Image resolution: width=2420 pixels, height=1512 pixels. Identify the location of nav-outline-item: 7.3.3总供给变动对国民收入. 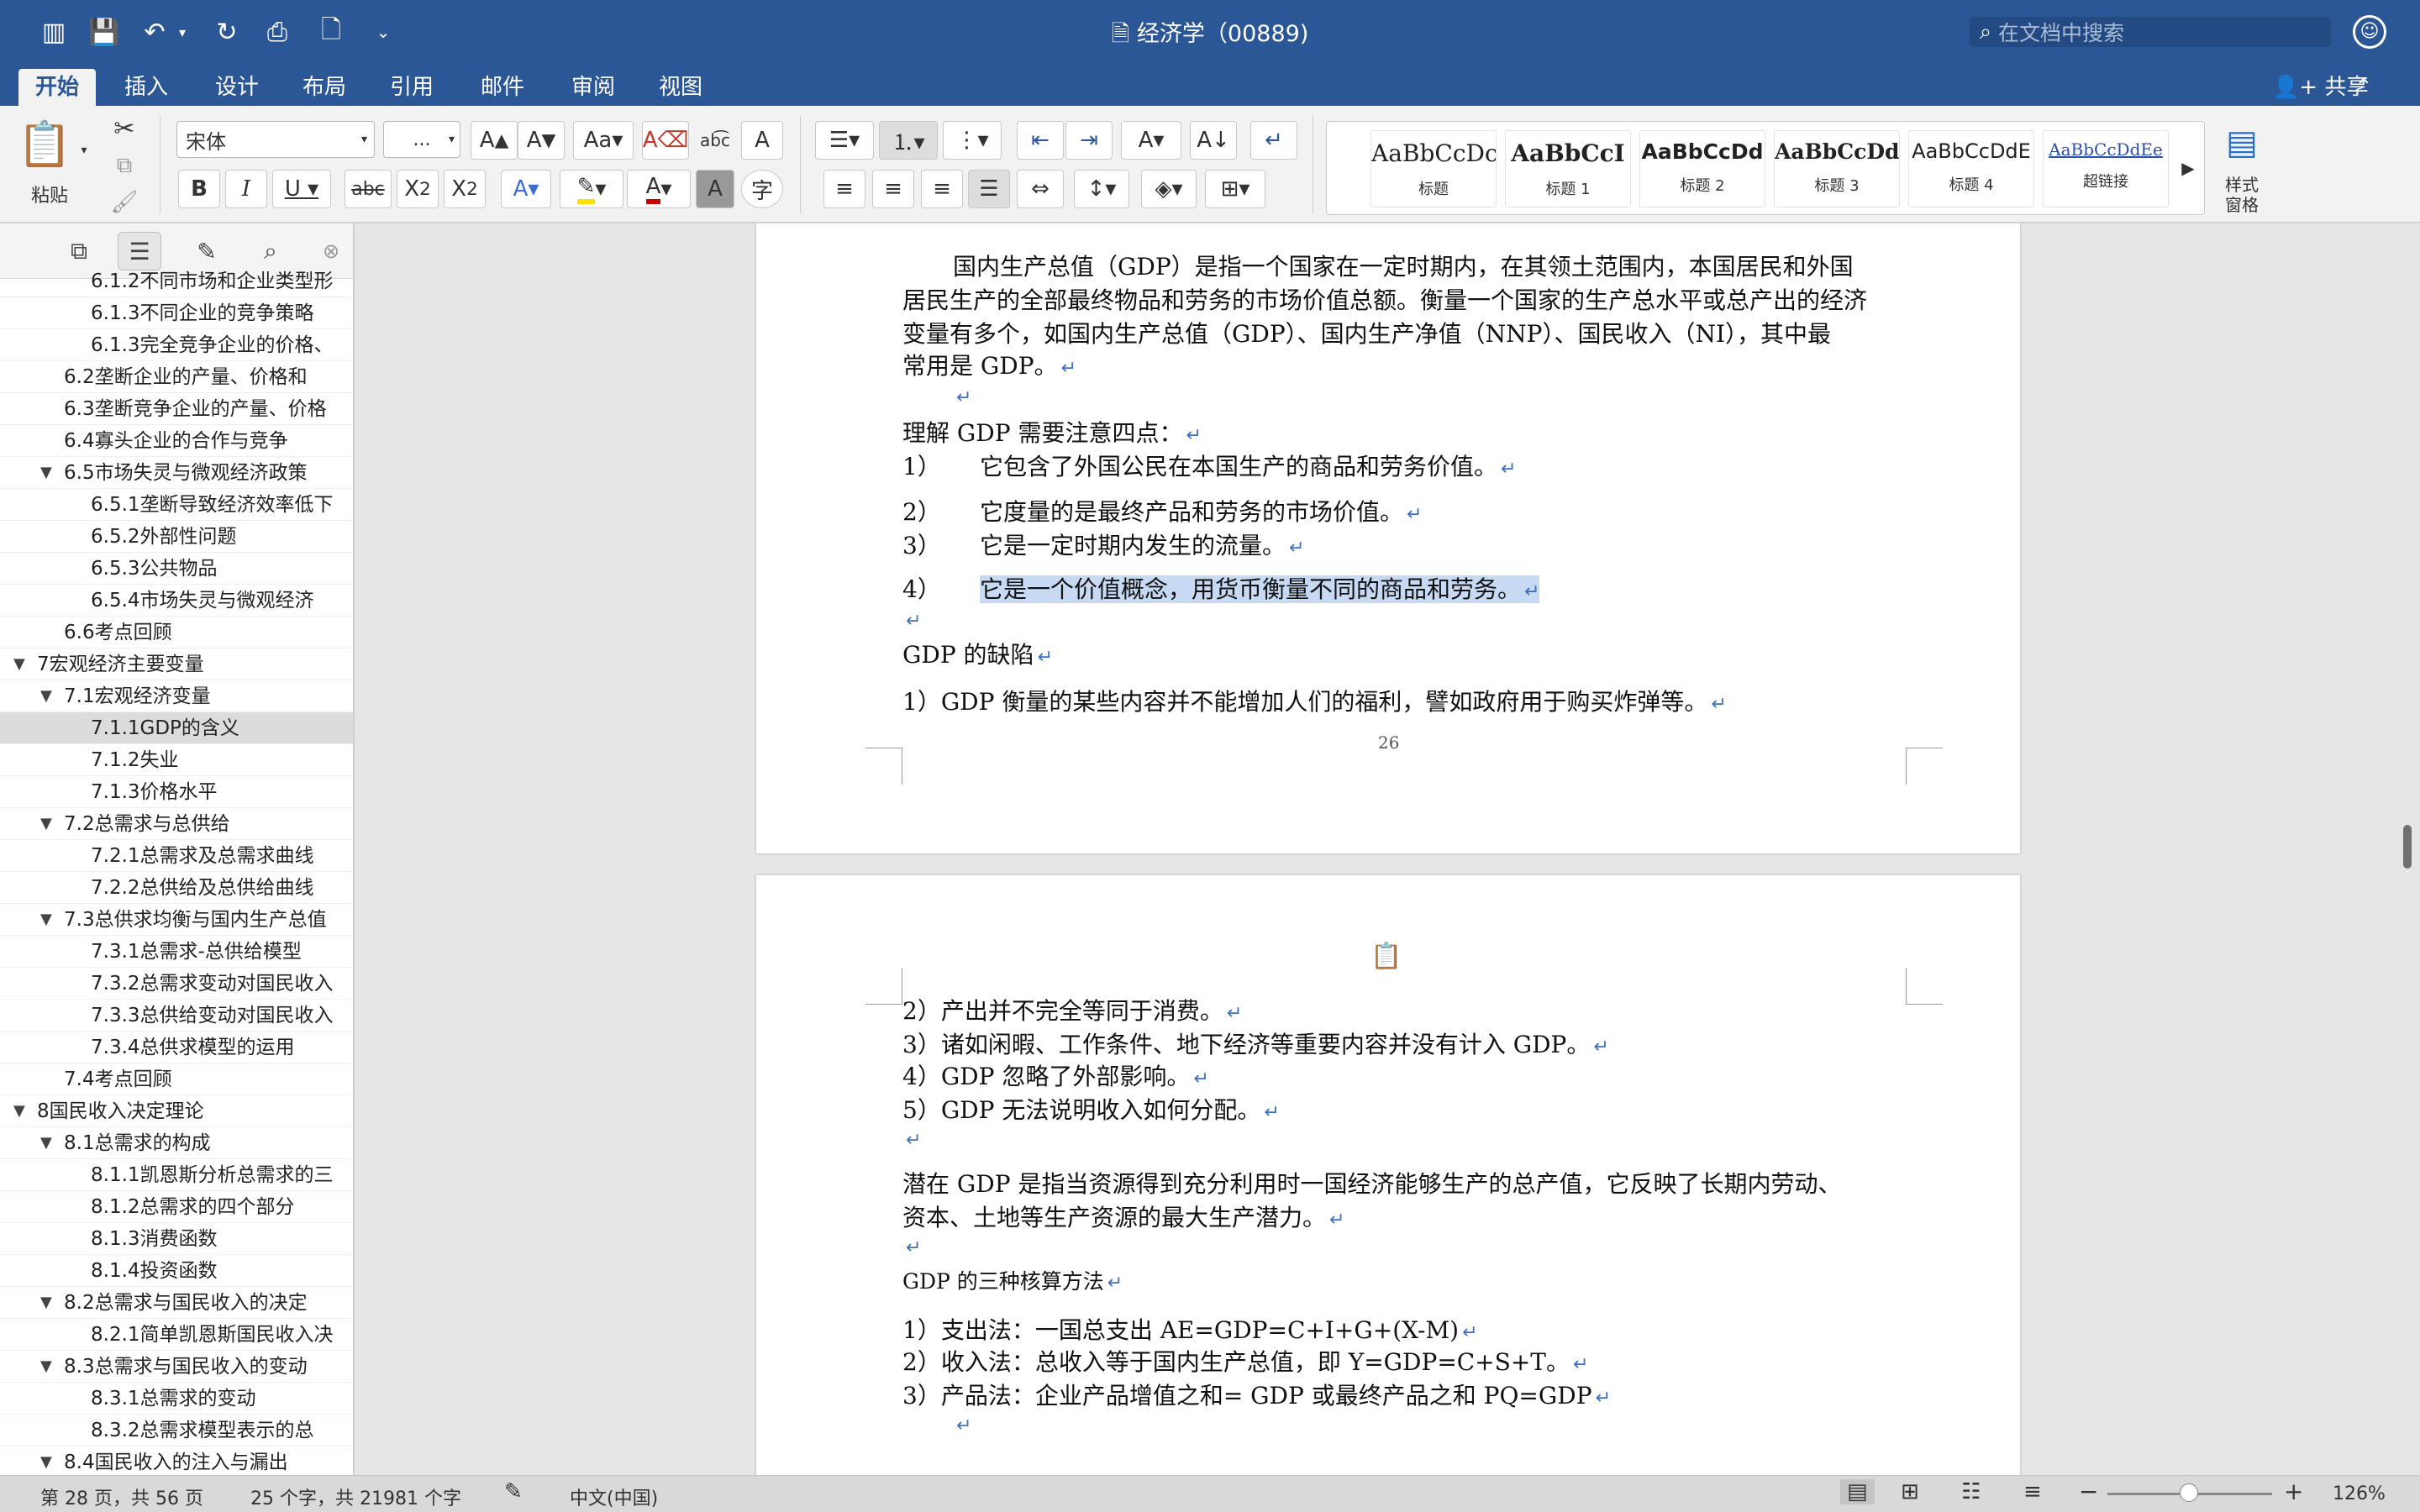
(176, 1016).